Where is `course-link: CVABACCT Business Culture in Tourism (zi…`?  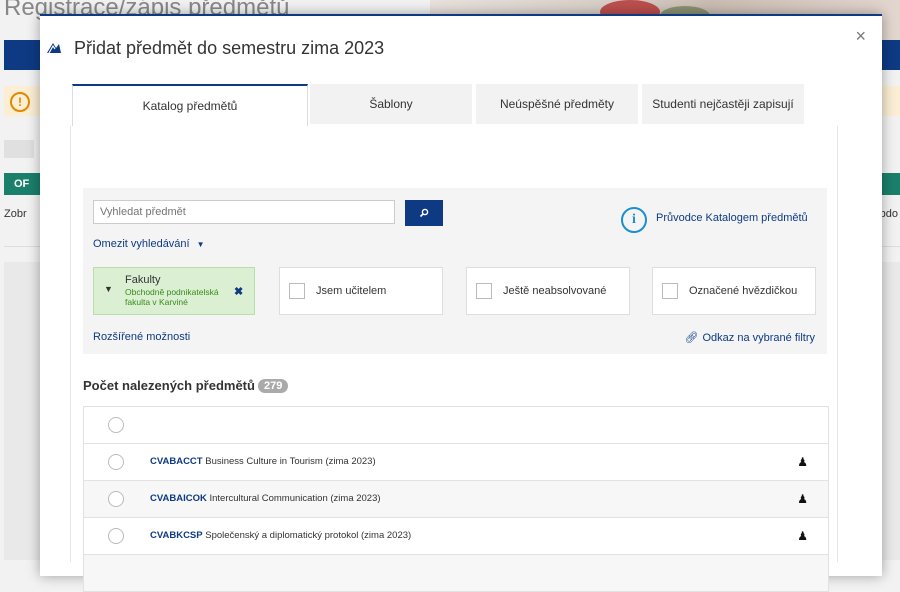 course-link: CVABACCT Business Culture in Tourism (zi… is located at coordinates (263, 461).